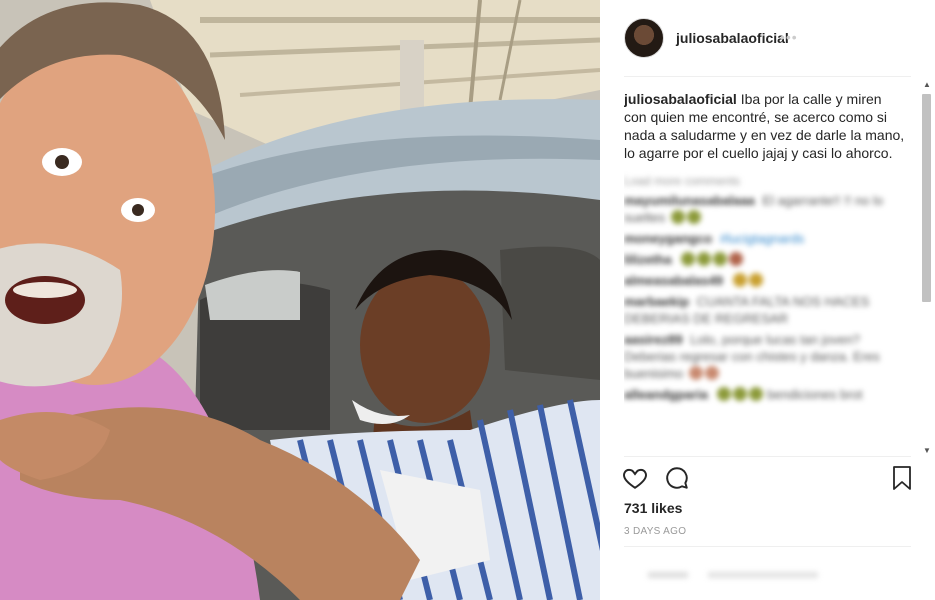  What do you see at coordinates (789, 37) in the screenshot?
I see `more-dots-icon: •••` at bounding box center [789, 37].